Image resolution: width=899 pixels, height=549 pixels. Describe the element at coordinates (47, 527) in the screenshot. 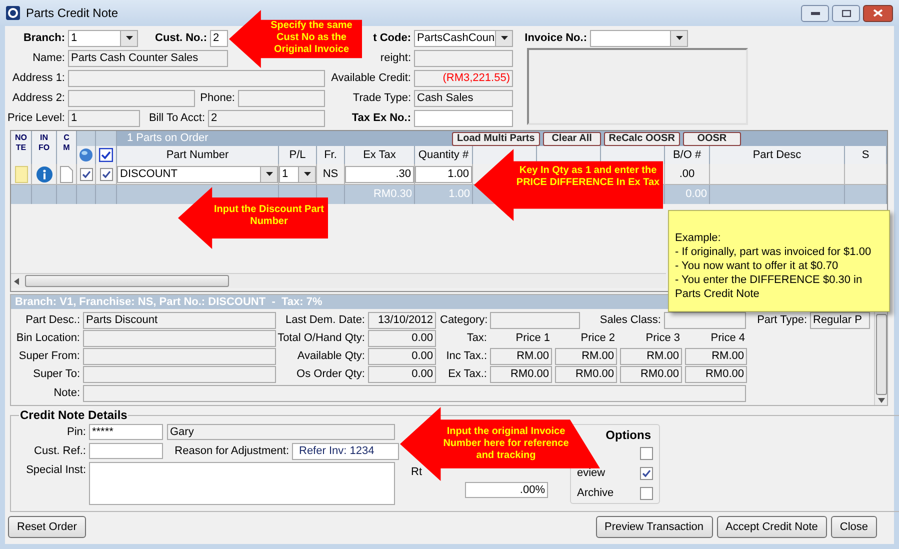

I see `button: Reset Order` at that location.